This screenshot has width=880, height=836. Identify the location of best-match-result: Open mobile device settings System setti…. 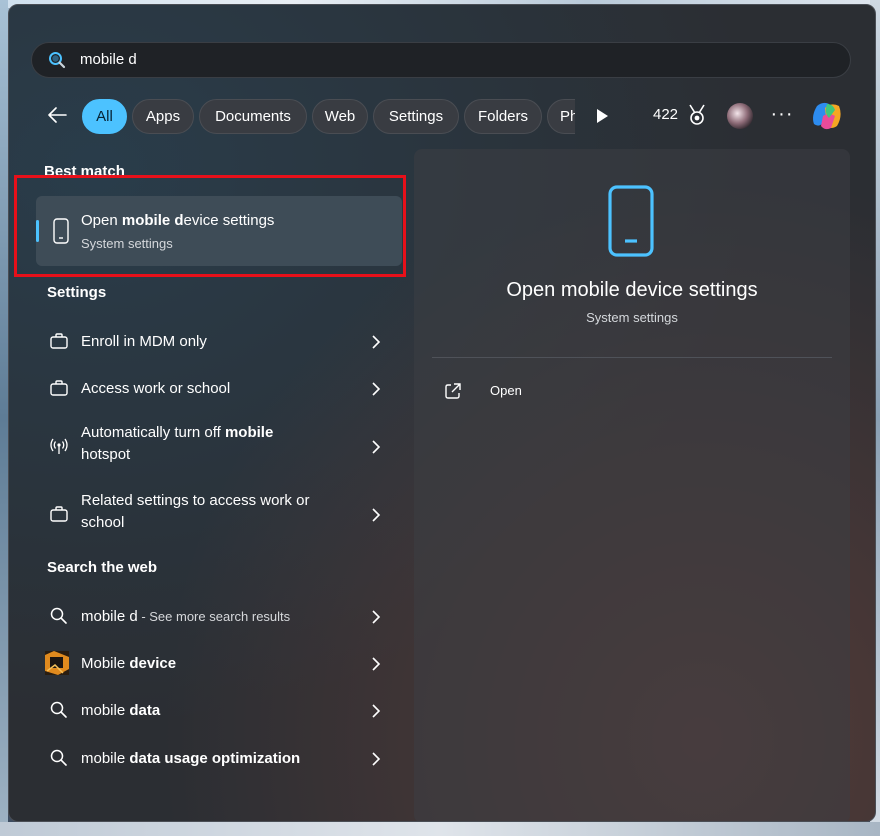
(219, 231).